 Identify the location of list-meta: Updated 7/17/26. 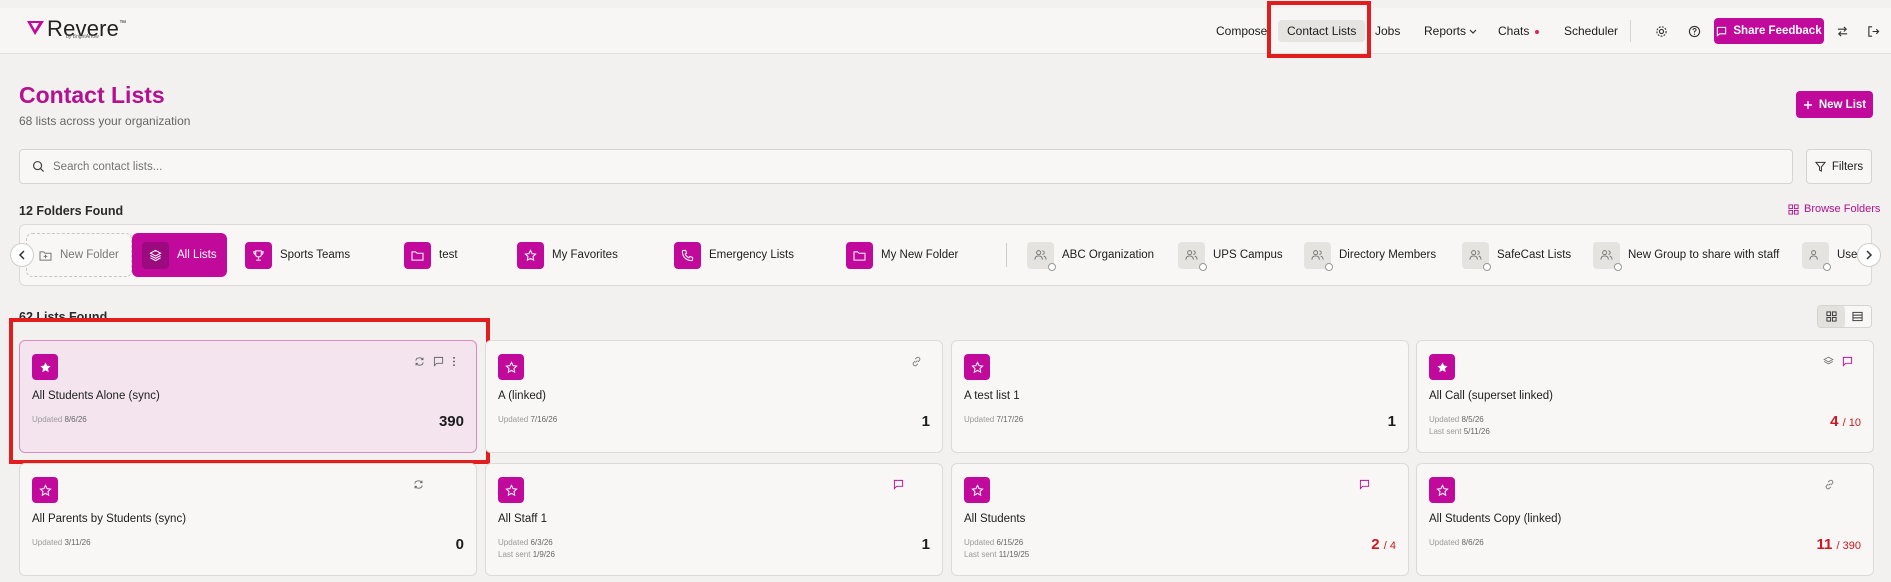
(993, 420).